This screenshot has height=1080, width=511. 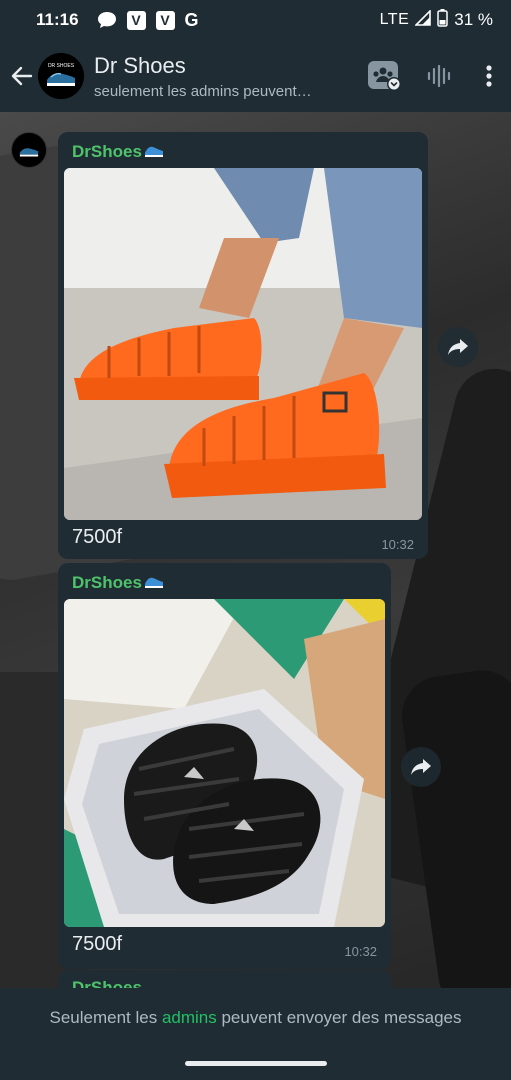 I want to click on footer-suffix: peuvent envoyer des messages, so click(x=339, y=1017).